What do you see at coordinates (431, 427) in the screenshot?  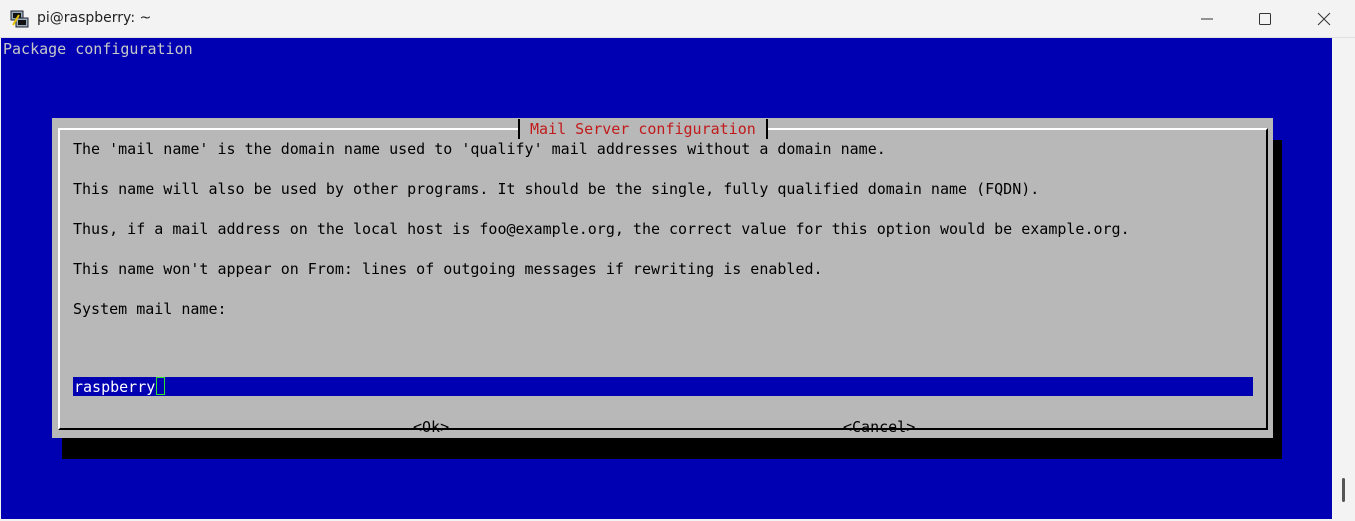 I see `ok-button: <Ok>` at bounding box center [431, 427].